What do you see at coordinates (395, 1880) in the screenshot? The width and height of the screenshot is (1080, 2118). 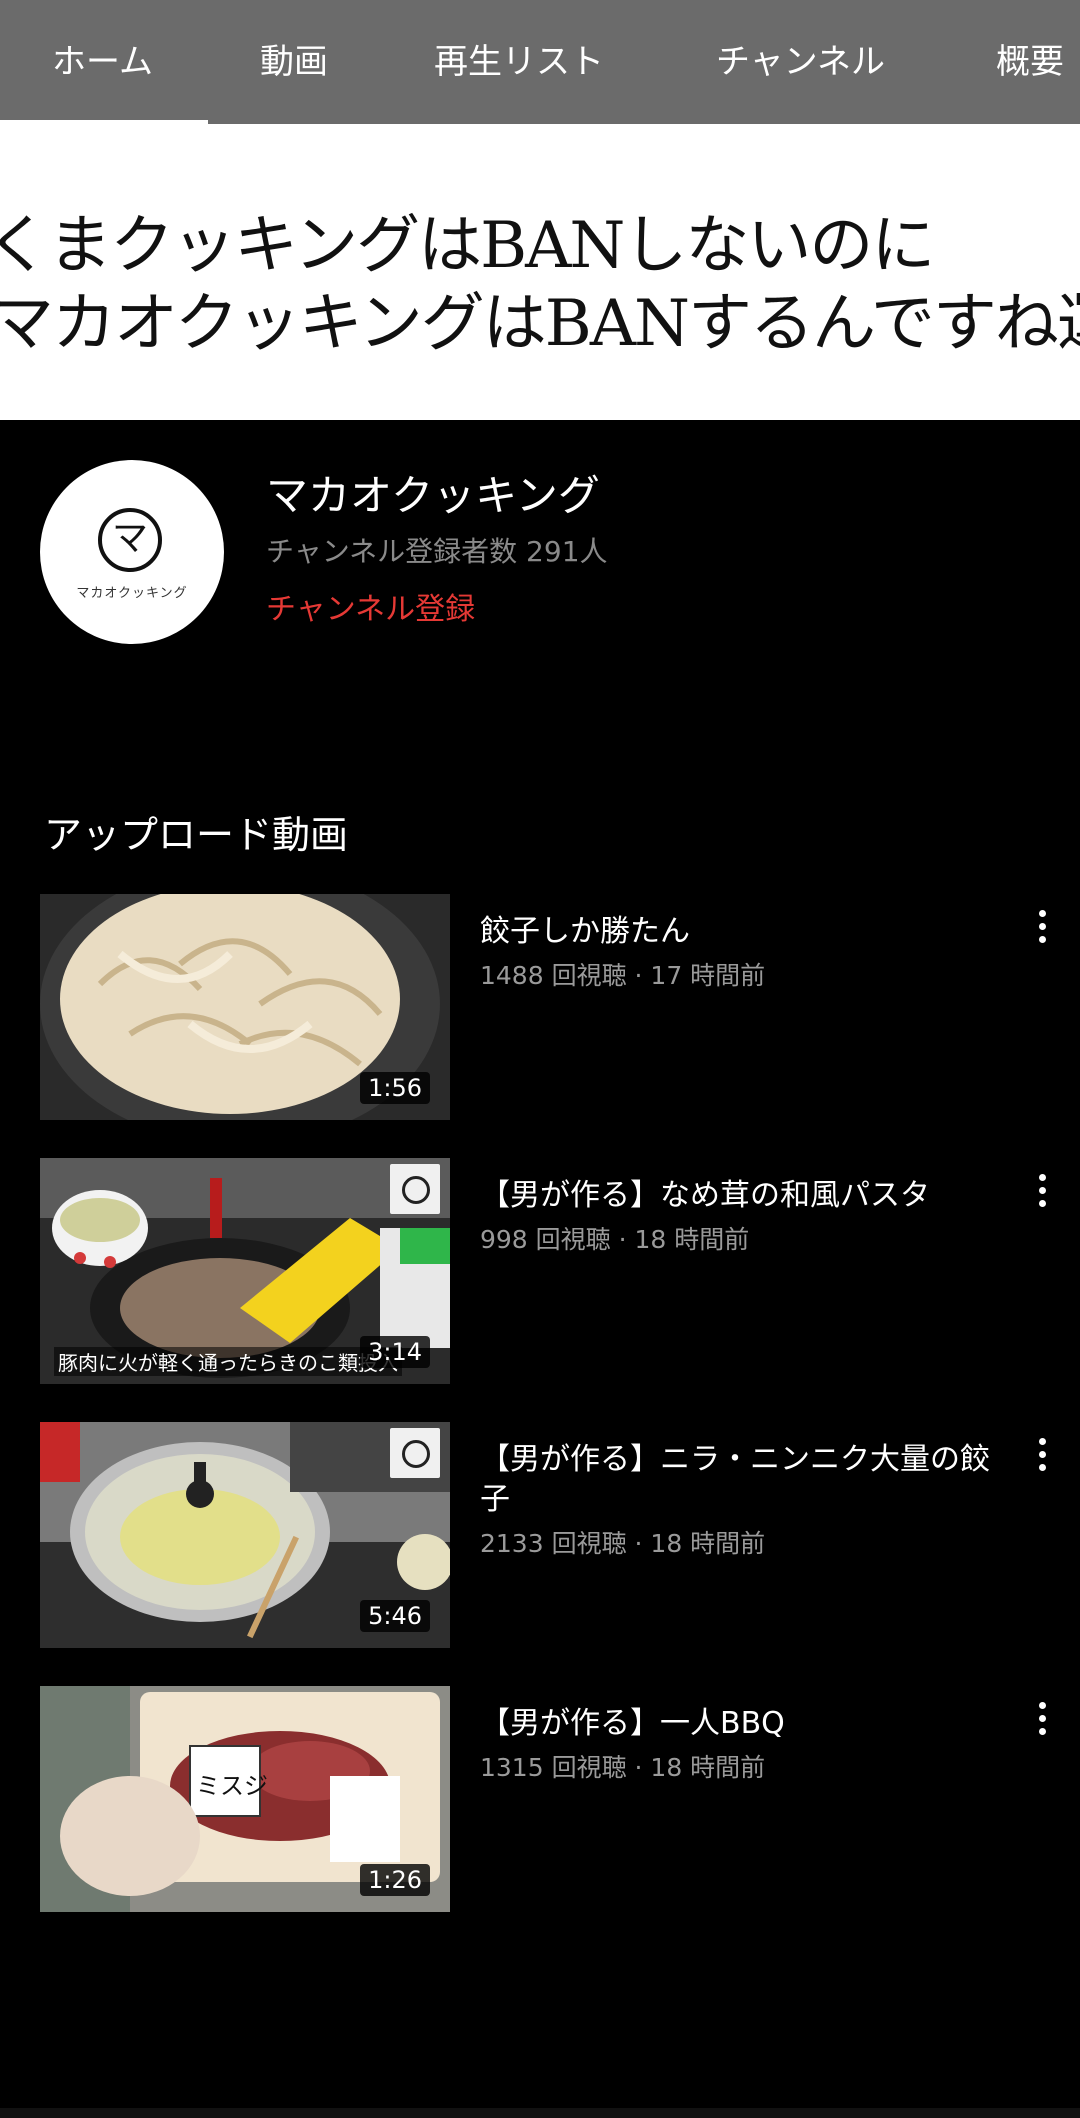 I see `video-duration: 1:26` at bounding box center [395, 1880].